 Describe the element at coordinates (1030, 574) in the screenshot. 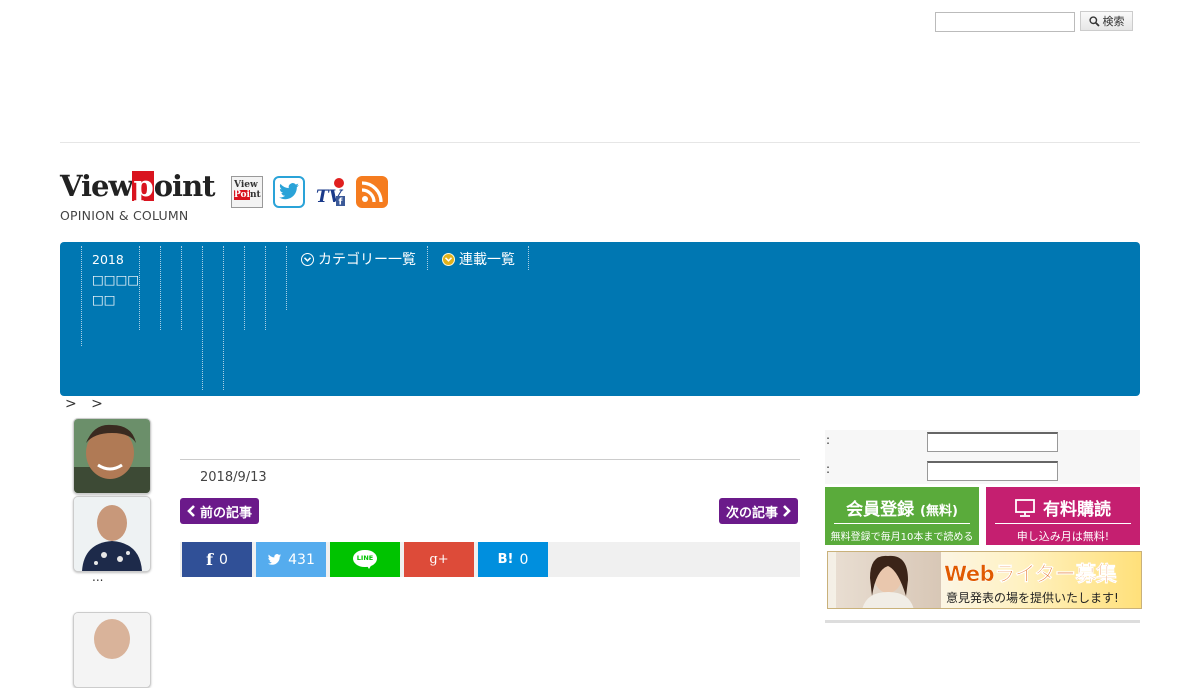

I see `writer-banner-title: Webライター募集` at that location.